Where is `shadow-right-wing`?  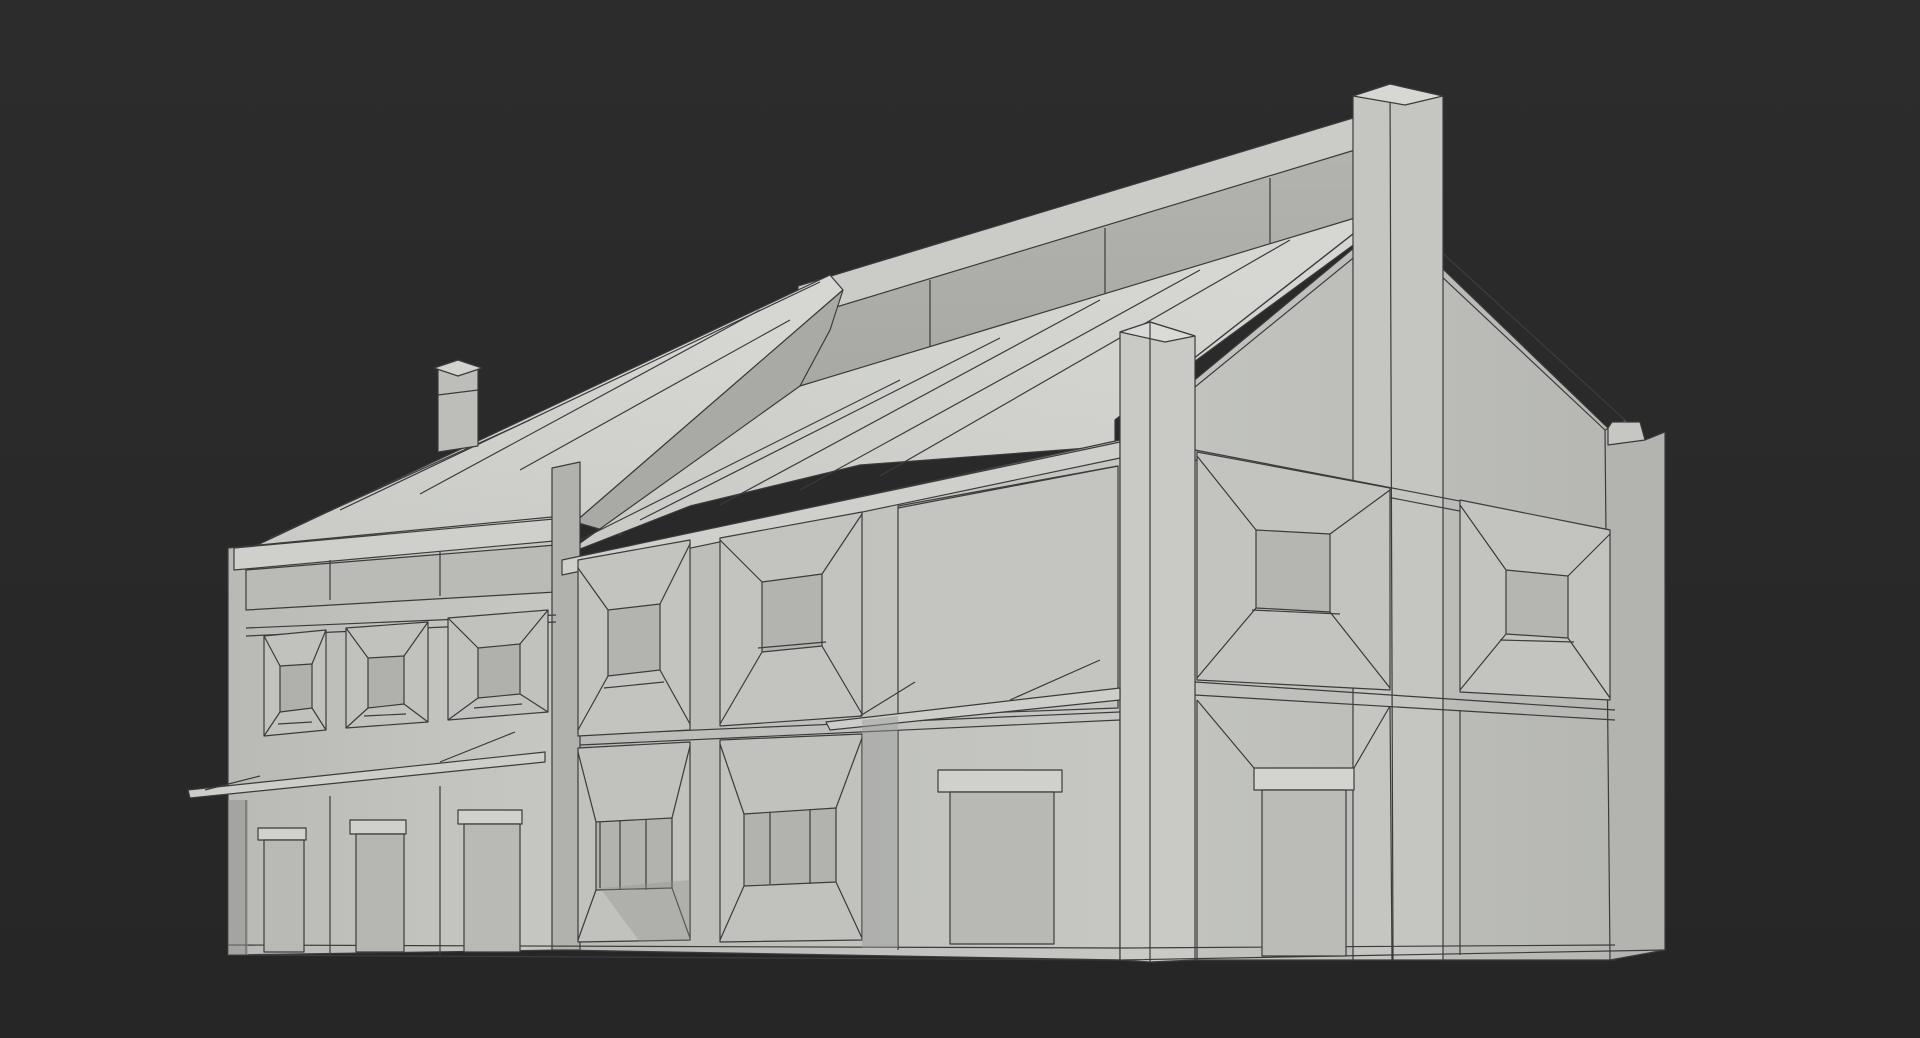 shadow-right-wing is located at coordinates (880, 832).